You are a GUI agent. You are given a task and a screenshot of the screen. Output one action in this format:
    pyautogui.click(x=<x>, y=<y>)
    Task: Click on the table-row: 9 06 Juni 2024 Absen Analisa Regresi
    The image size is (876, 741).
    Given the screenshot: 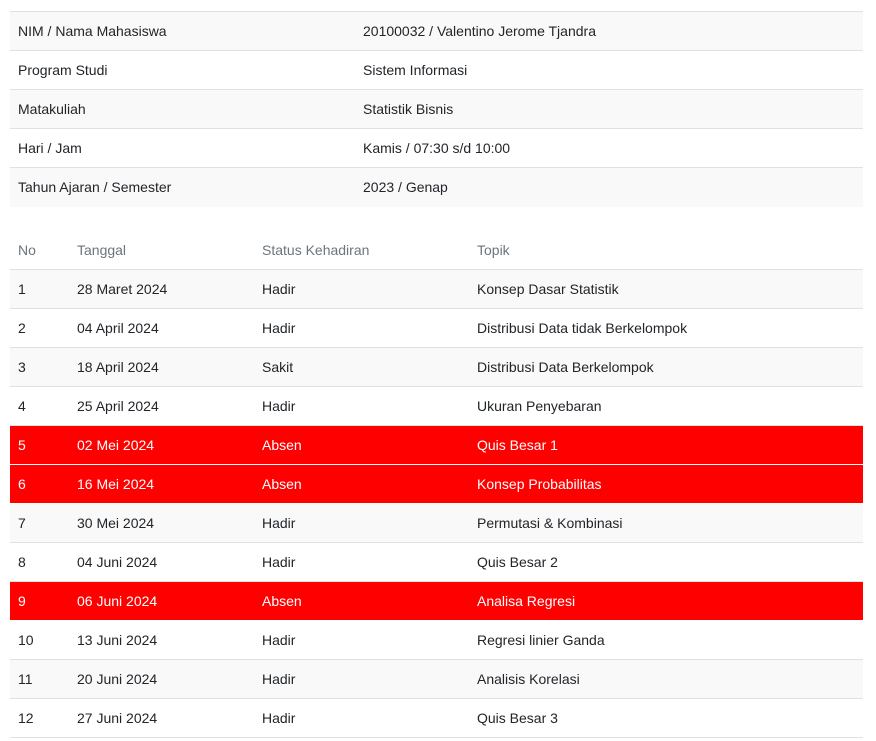 What is the action you would take?
    pyautogui.click(x=436, y=601)
    